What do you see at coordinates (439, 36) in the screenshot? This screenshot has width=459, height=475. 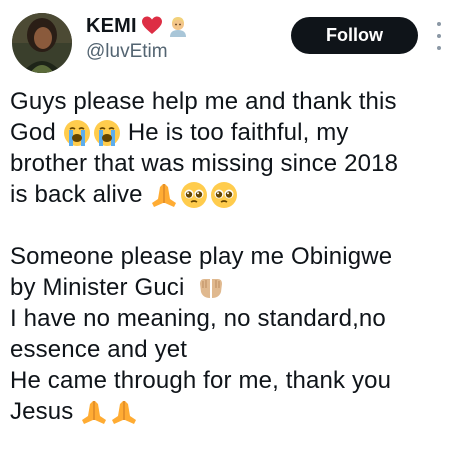 I see `more-options-icon` at bounding box center [439, 36].